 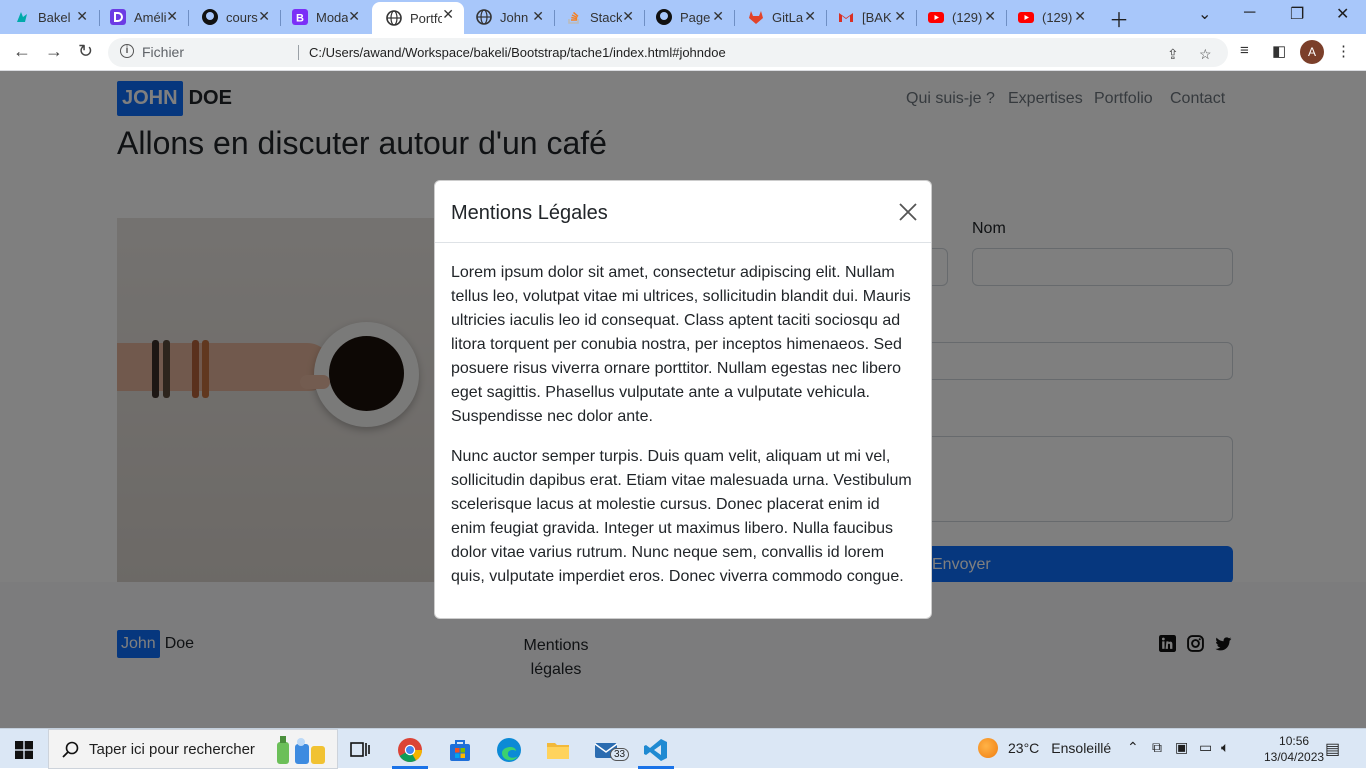 I want to click on dataviz-favicon-icon, so click(x=118, y=17).